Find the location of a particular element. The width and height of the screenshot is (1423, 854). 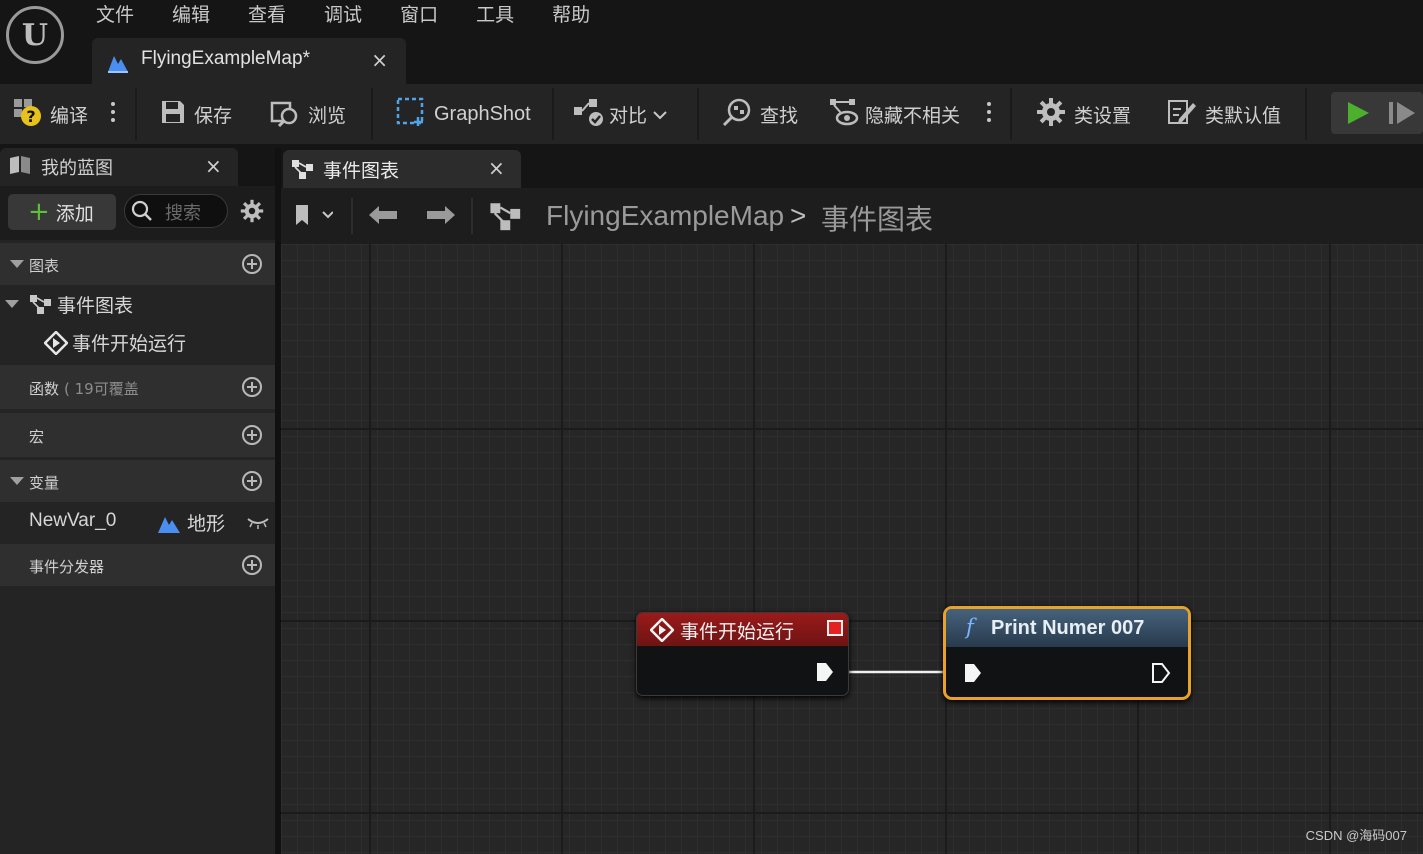

breadcrumb-root: FlyingExampleMap is located at coordinates (665, 216).